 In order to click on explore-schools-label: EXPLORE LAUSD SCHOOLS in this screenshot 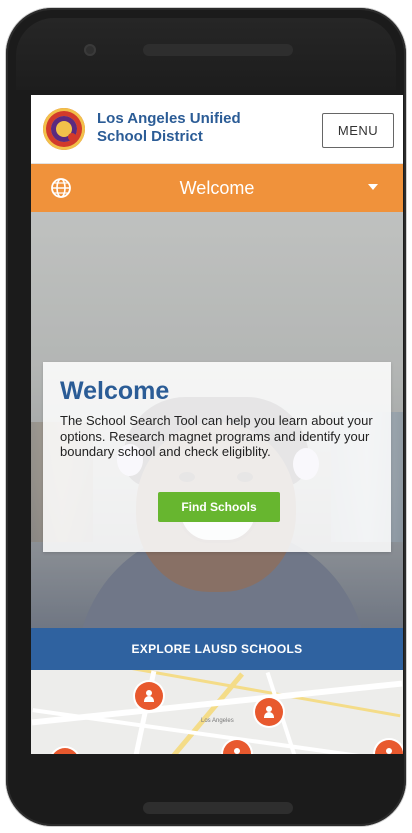, I will do `click(217, 649)`.